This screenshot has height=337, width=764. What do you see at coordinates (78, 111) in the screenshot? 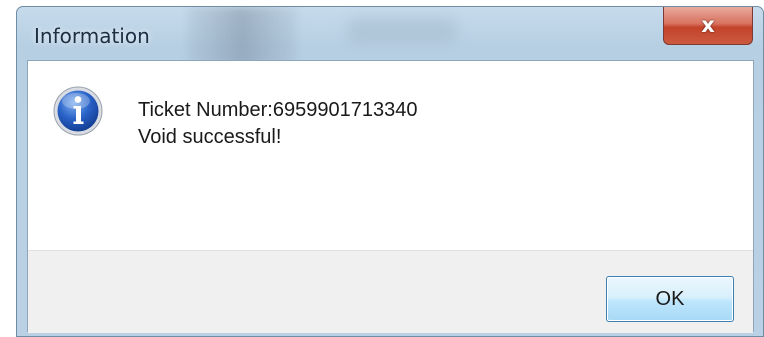
I see `information-icon` at bounding box center [78, 111].